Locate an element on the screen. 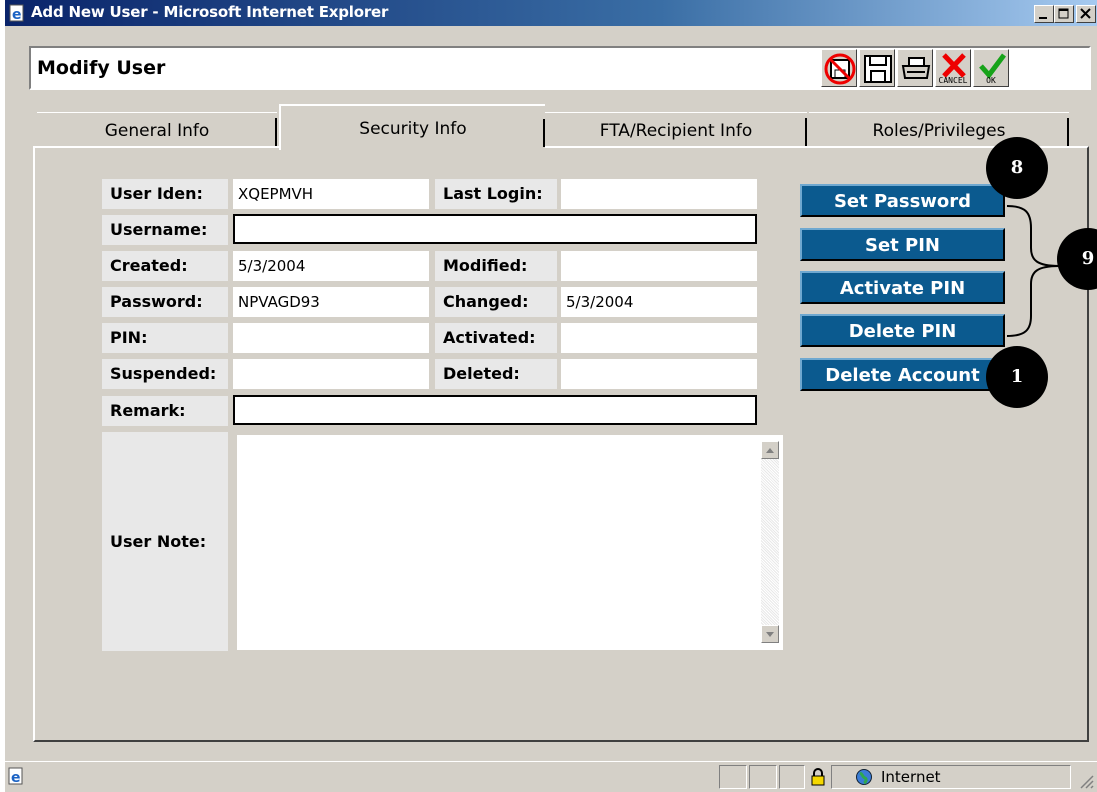 Image resolution: width=1097 pixels, height=792 pixels. printer-icon is located at coordinates (916, 68).